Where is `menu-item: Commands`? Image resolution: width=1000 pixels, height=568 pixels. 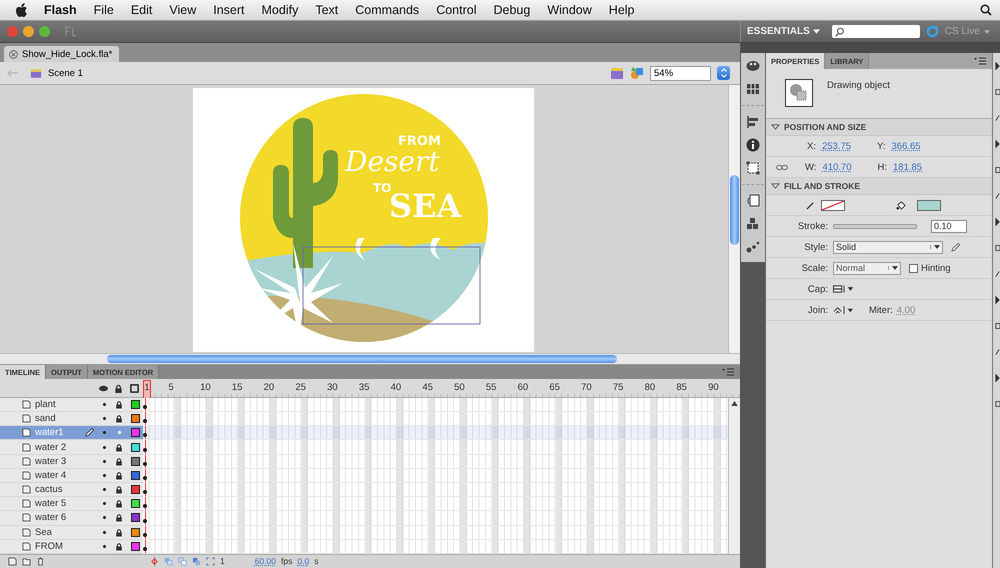
menu-item: Commands is located at coordinates (387, 10).